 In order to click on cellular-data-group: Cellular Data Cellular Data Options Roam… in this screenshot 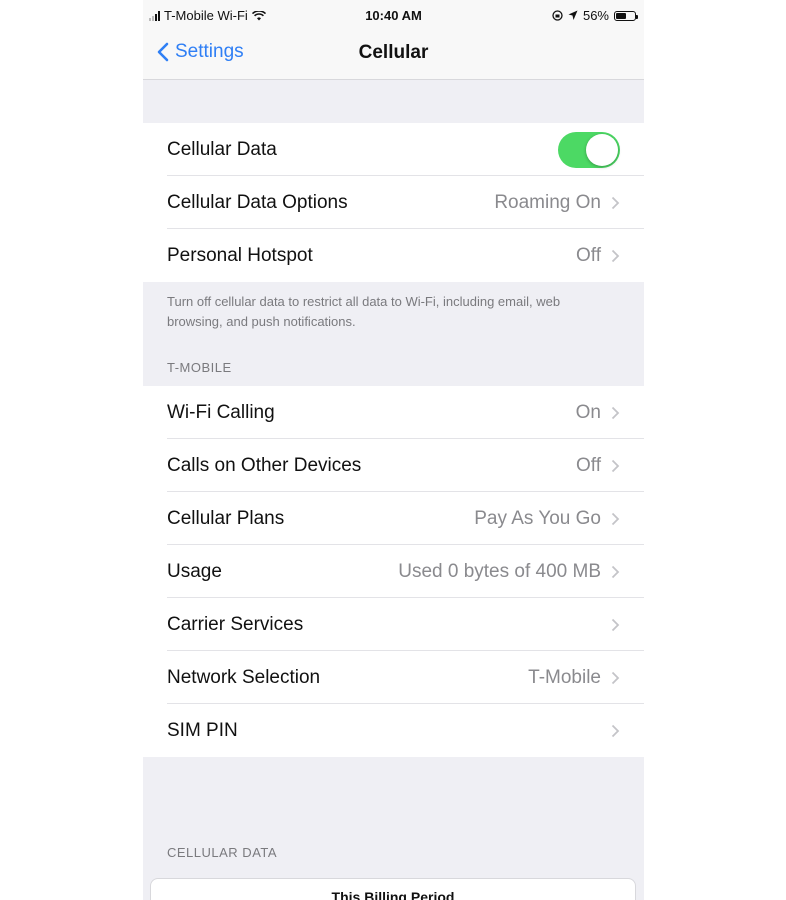, I will do `click(393, 202)`.